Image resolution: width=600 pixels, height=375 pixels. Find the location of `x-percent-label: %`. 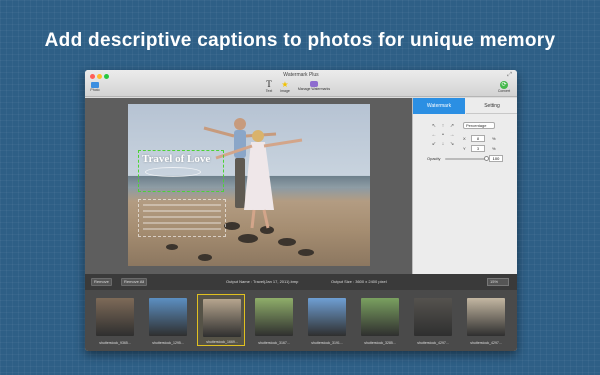

x-percent-label: % is located at coordinates (494, 138).